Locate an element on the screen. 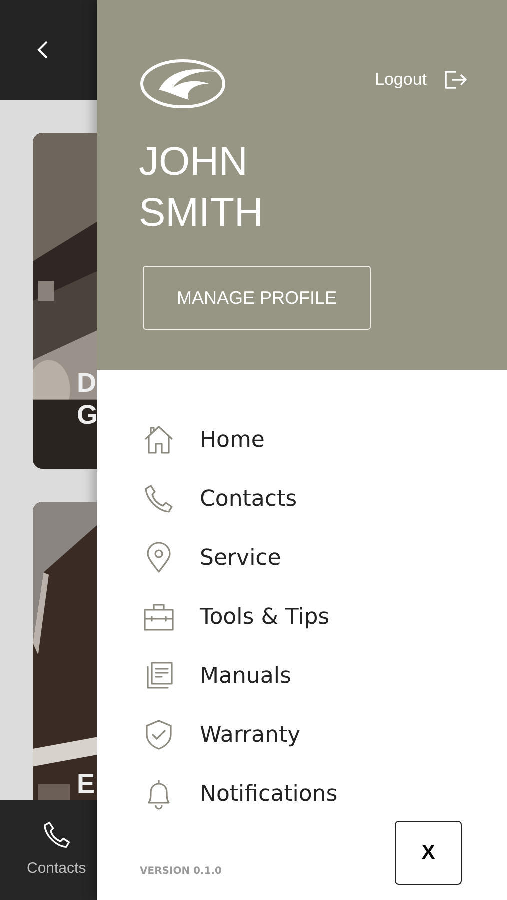 This screenshot has height=900, width=507. menu-item: Tools & Tips is located at coordinates (236, 617).